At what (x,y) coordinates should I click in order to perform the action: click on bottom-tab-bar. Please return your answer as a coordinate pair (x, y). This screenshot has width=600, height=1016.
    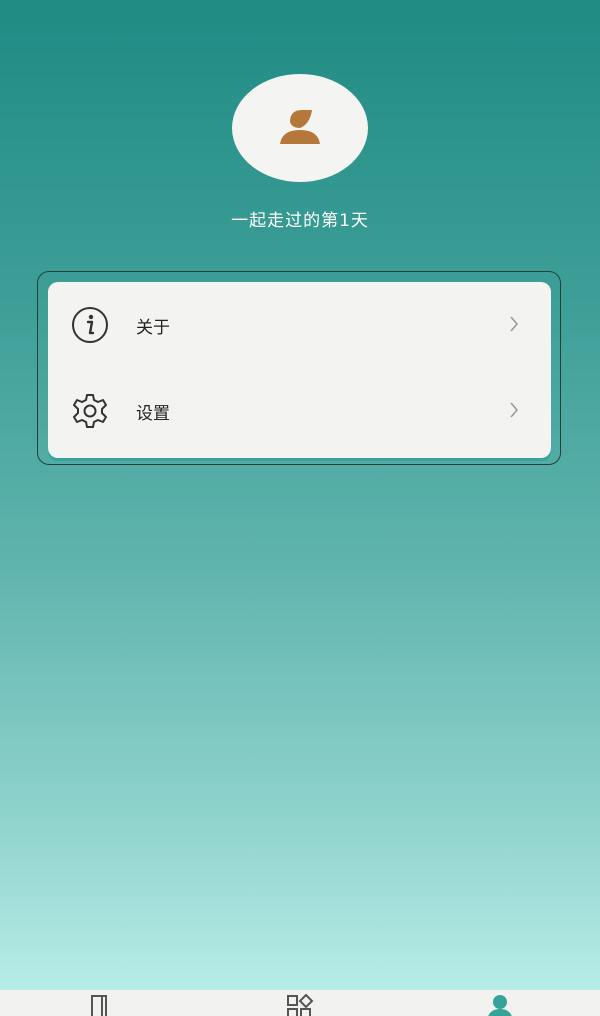
    Looking at the image, I should click on (300, 1003).